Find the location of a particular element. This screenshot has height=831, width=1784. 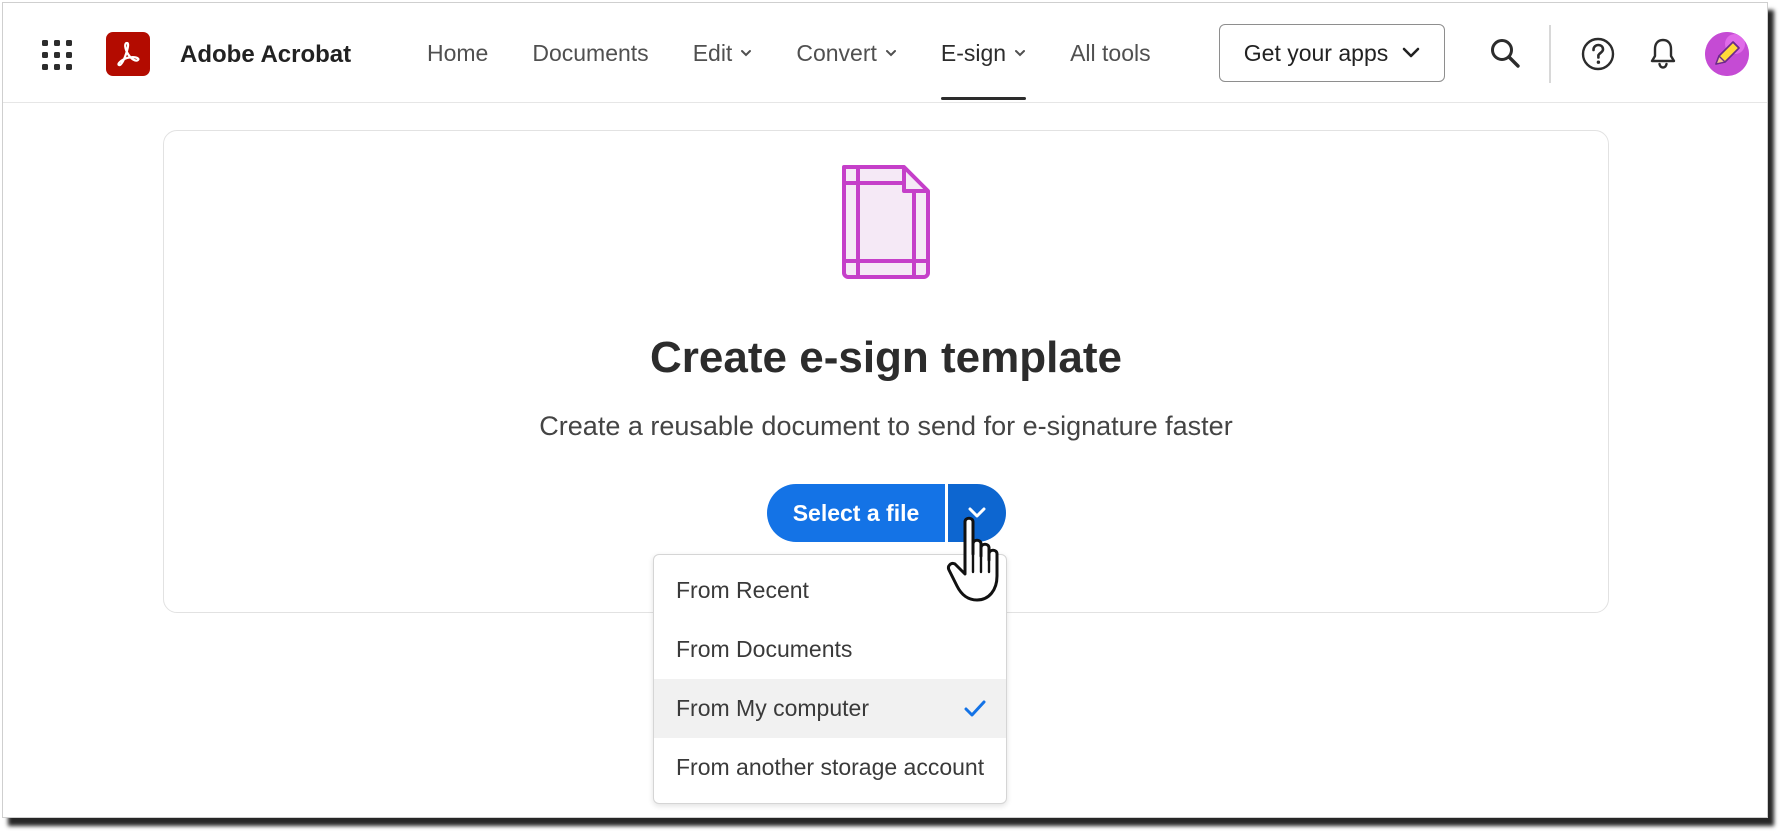

nav-edit-label: Edit is located at coordinates (712, 52).